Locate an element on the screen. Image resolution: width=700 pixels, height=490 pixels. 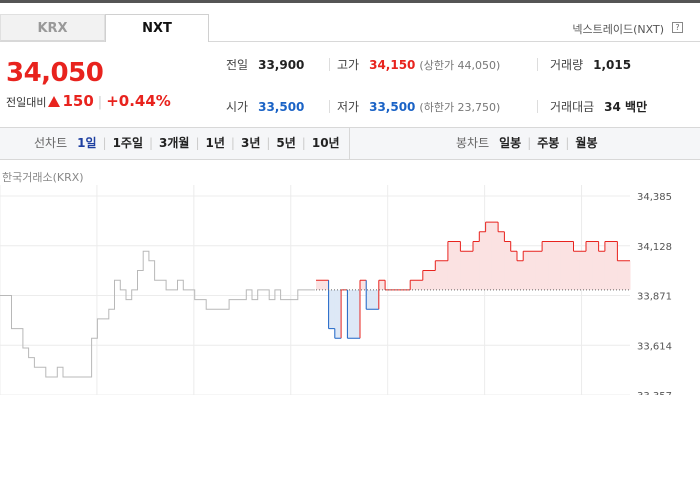
stat-label: 거래량 is located at coordinates (567, 65).